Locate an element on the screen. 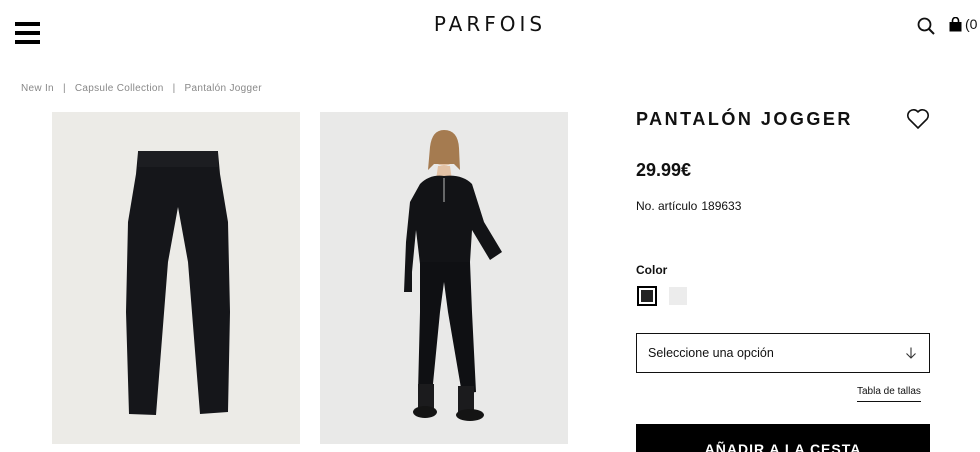 This screenshot has height=452, width=980. cart-count: (0 is located at coordinates (971, 24).